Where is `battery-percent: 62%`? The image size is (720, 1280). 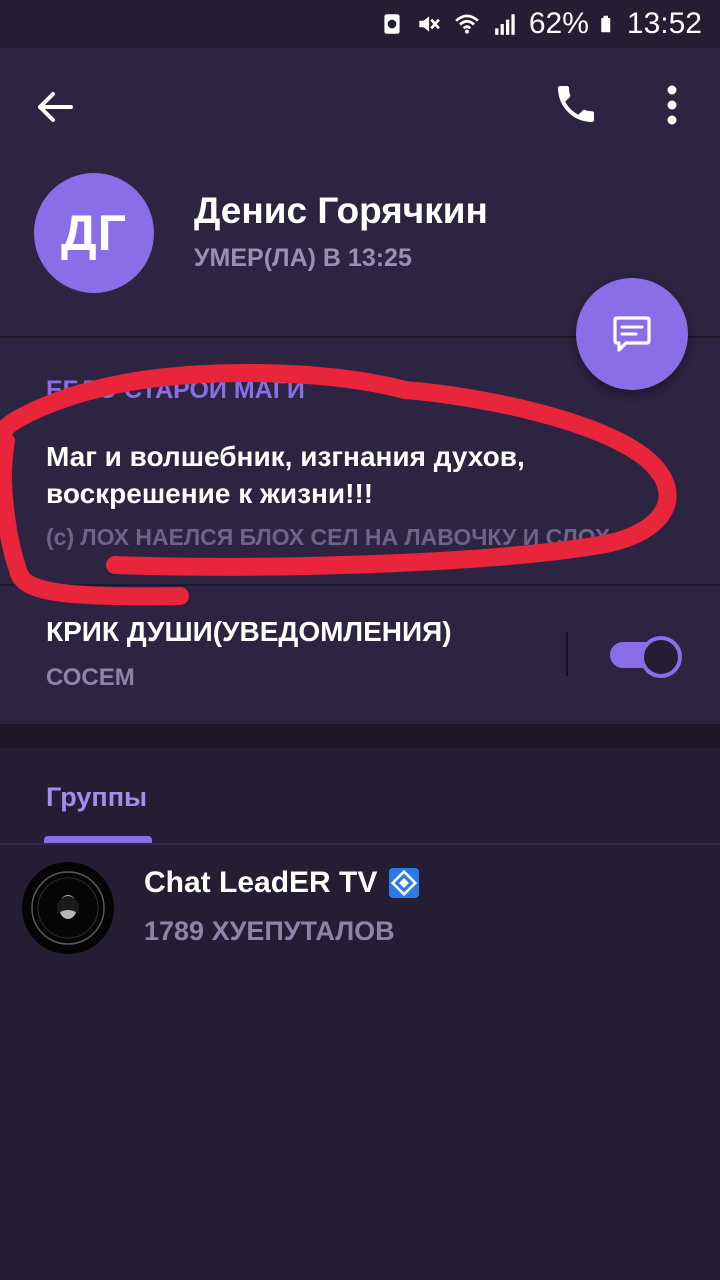 battery-percent: 62% is located at coordinates (558, 23).